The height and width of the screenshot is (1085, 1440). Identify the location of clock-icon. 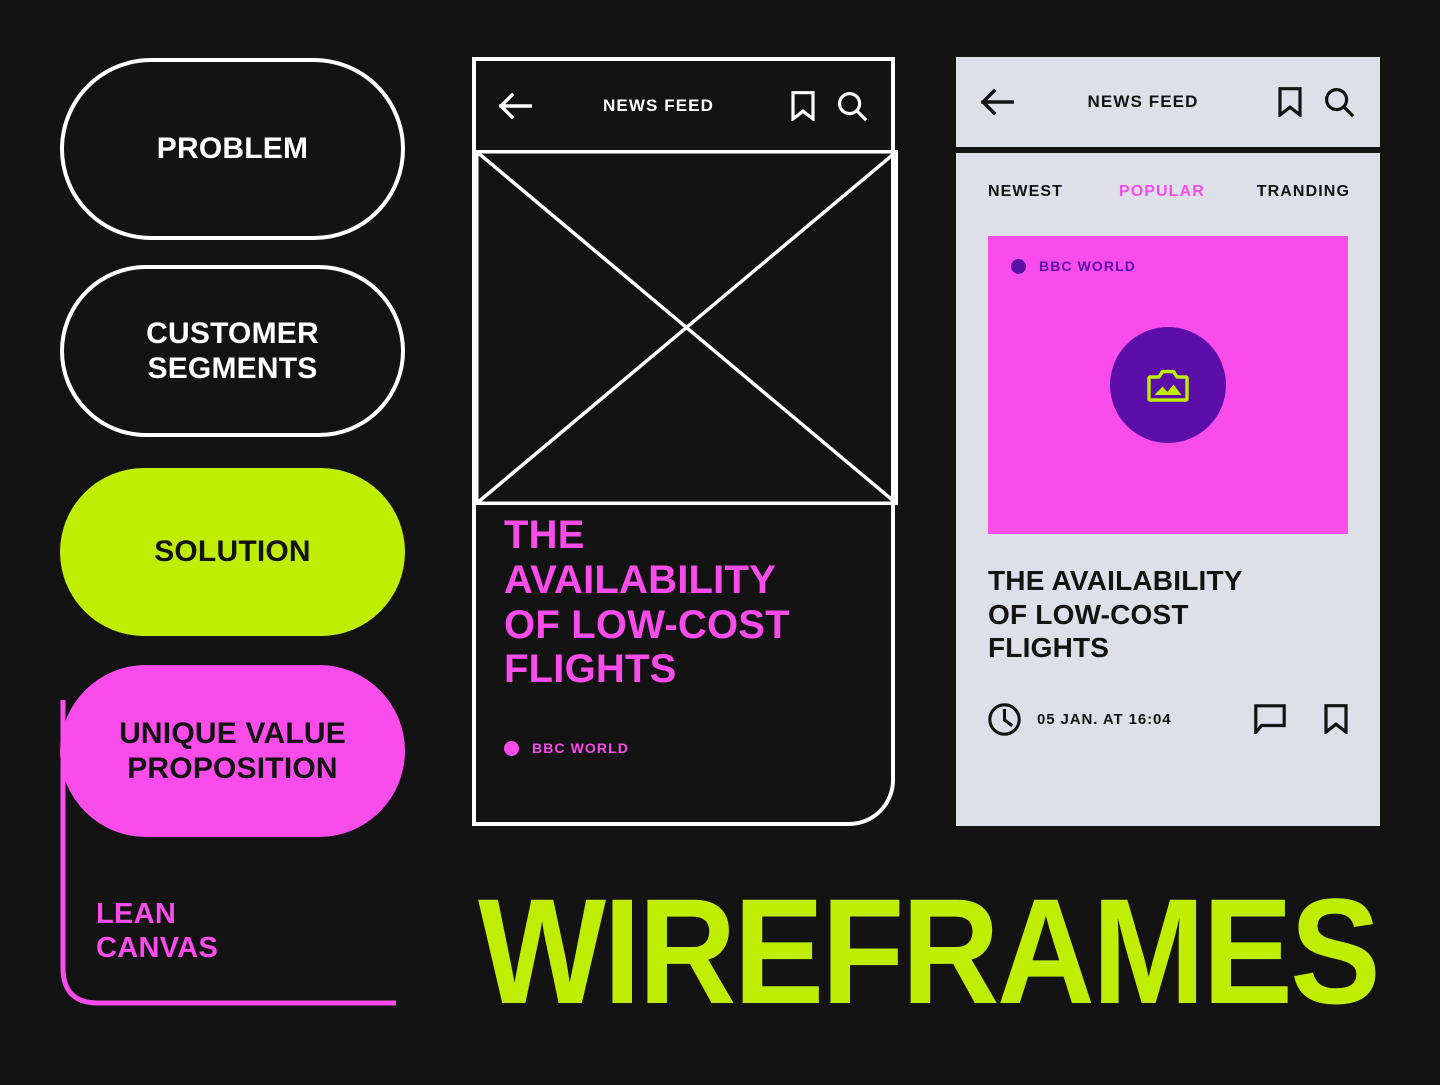
(1004, 719).